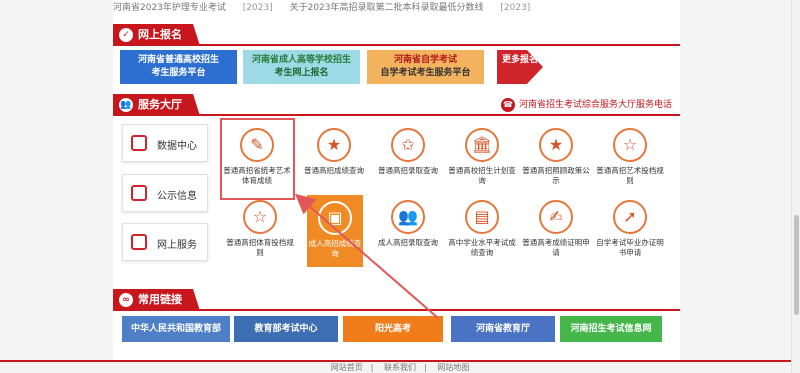 Image resolution: width=800 pixels, height=373 pixels. I want to click on data-center-button: 数据中心, so click(165, 143).